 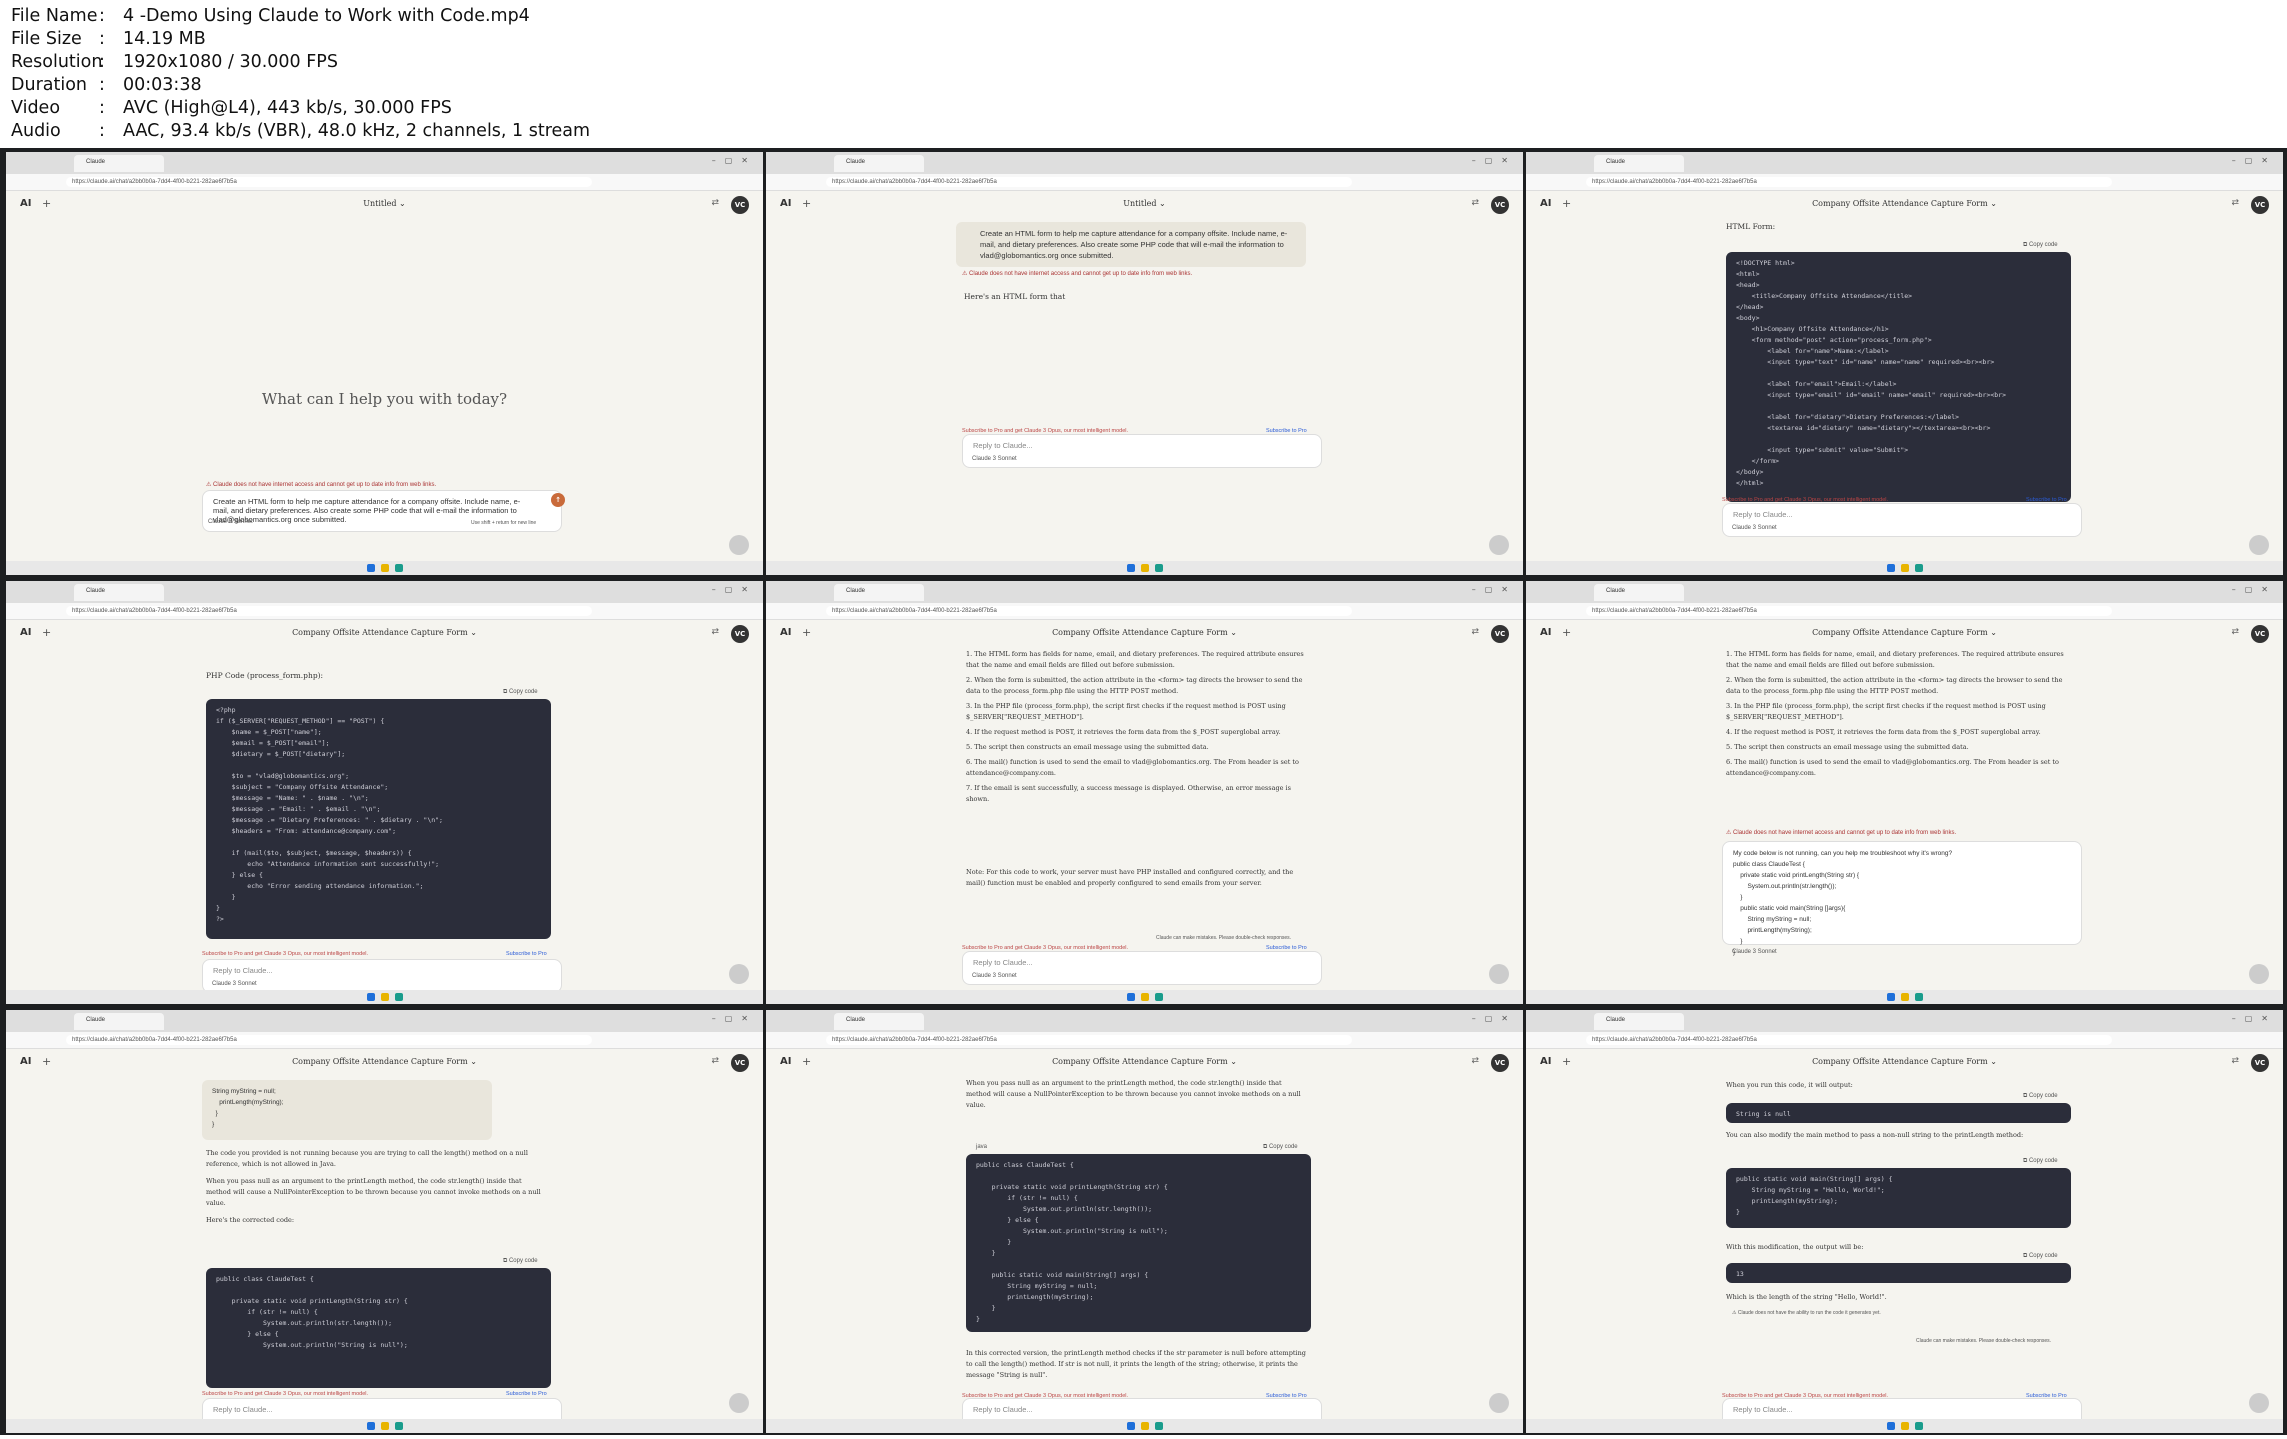 What do you see at coordinates (558, 500) in the screenshot?
I see `send-button: ↑` at bounding box center [558, 500].